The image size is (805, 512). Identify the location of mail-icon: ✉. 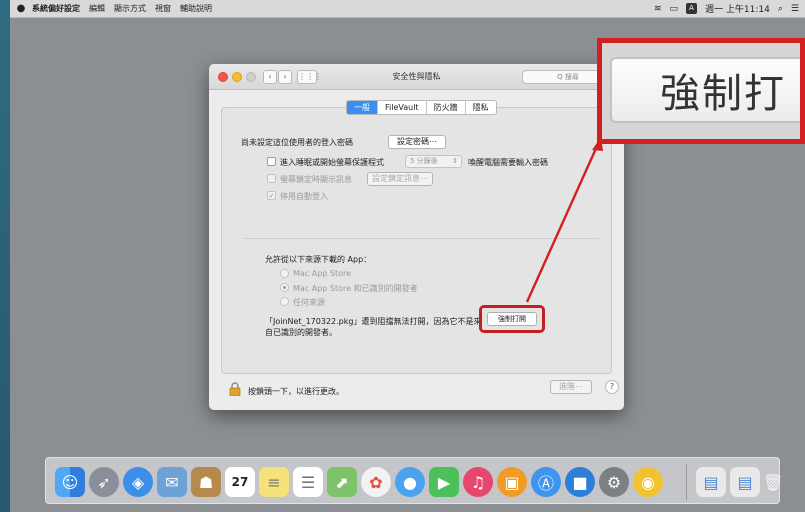
(172, 482).